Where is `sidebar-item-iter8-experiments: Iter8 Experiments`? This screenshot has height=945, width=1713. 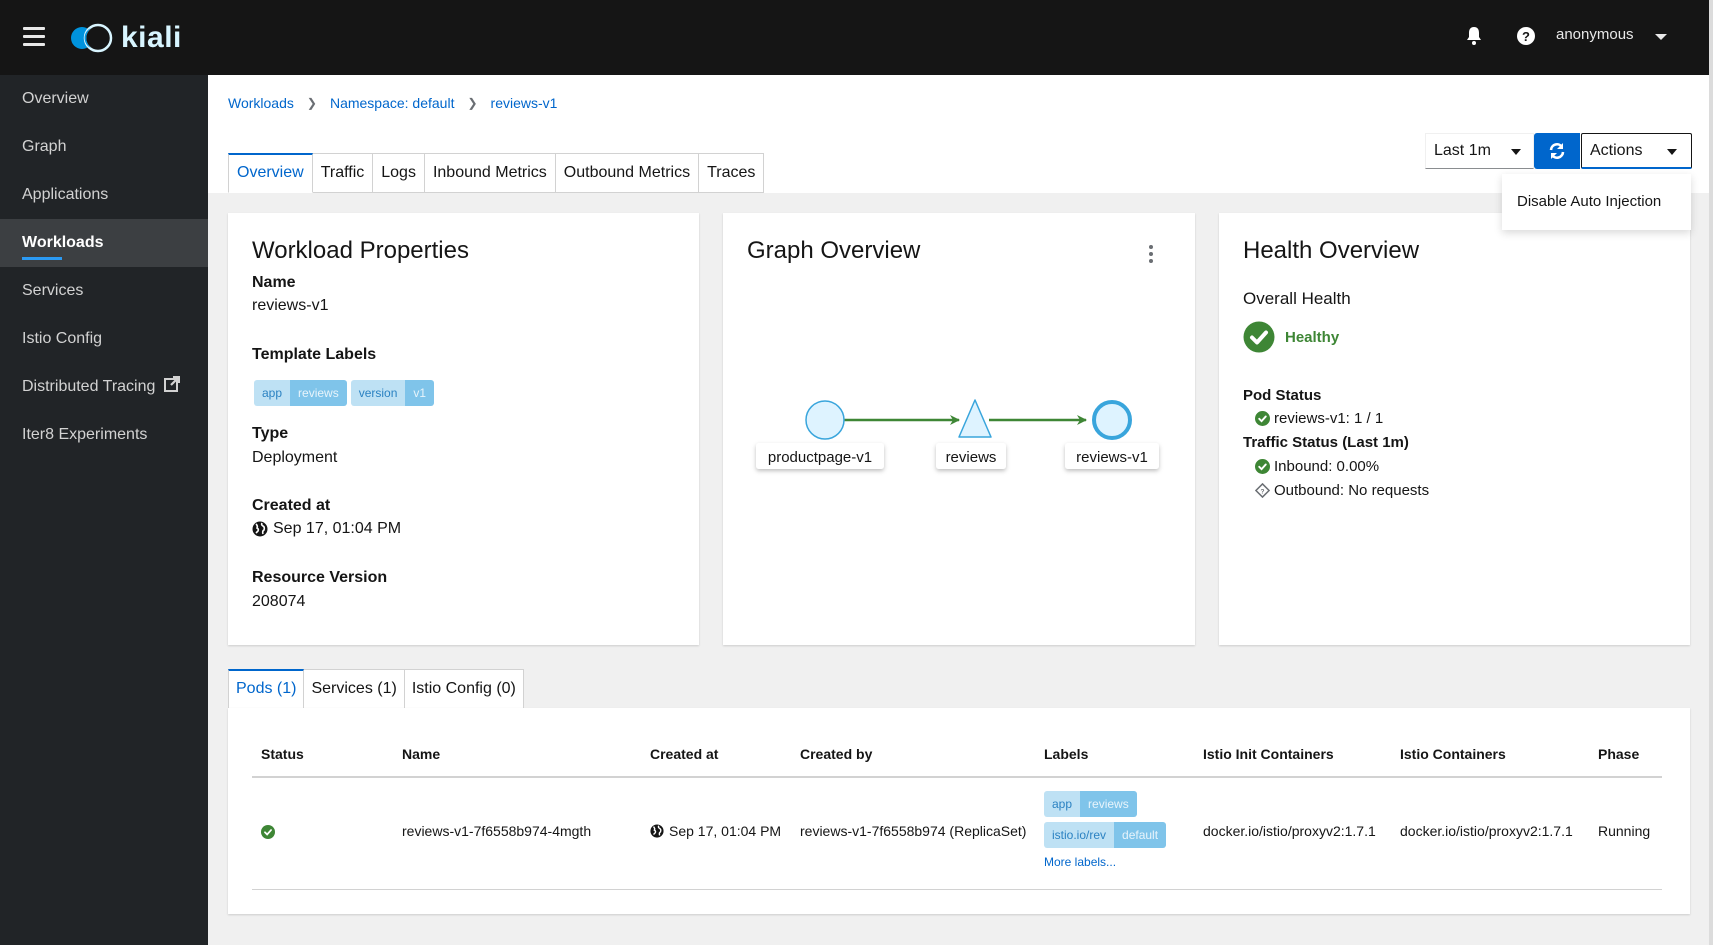
sidebar-item-iter8-experiments: Iter8 Experiments is located at coordinates (104, 435).